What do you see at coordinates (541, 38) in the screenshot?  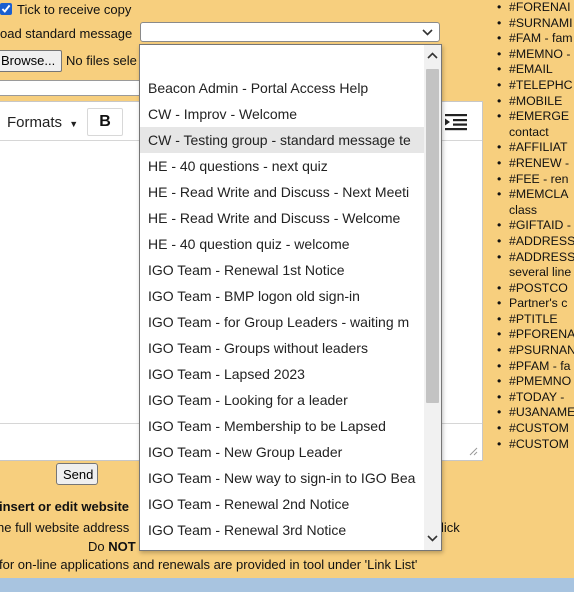 I see `token-text: #FAM - fam` at bounding box center [541, 38].